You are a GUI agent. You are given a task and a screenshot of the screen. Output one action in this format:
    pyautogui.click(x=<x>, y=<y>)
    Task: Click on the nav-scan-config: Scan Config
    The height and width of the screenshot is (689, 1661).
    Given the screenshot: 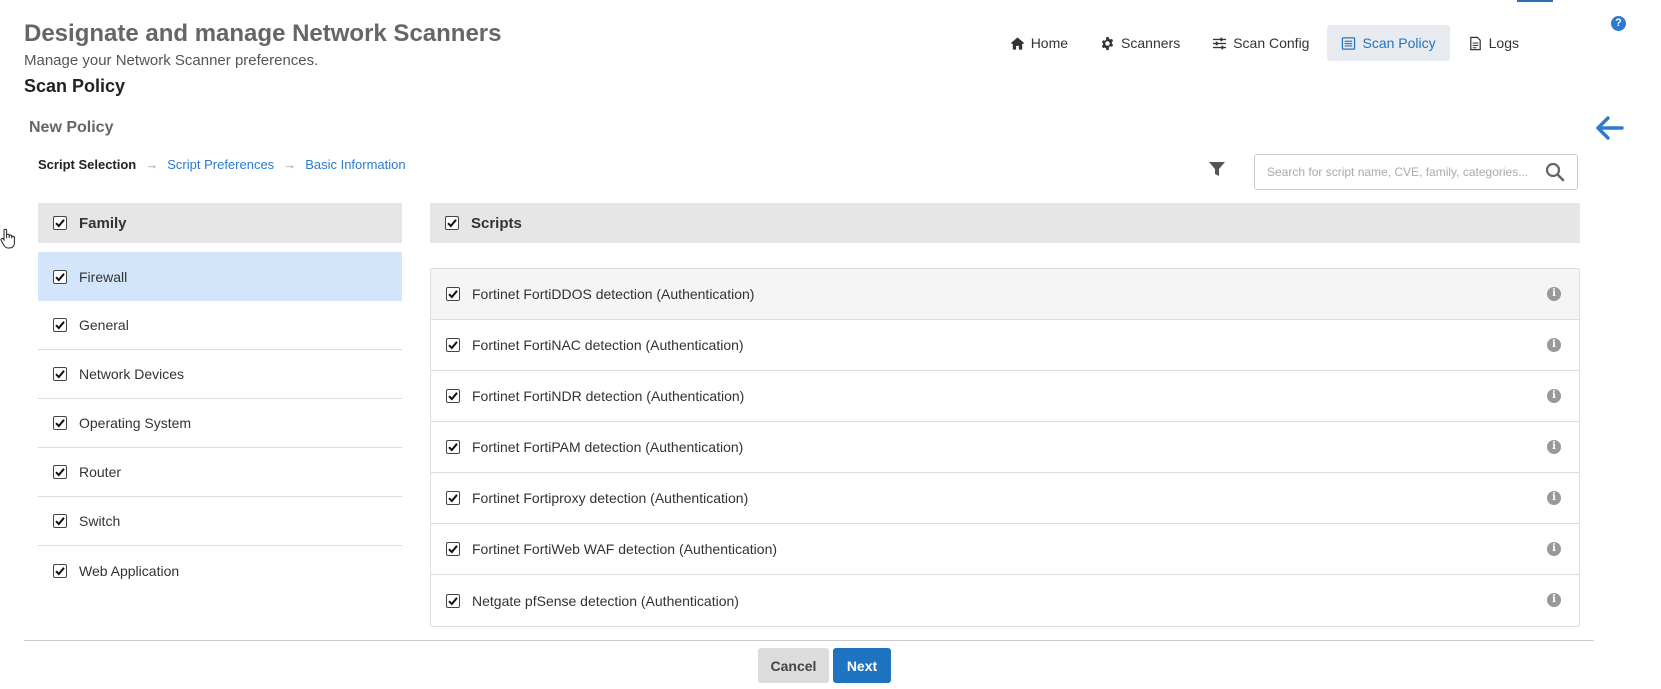 What is the action you would take?
    pyautogui.click(x=1260, y=43)
    